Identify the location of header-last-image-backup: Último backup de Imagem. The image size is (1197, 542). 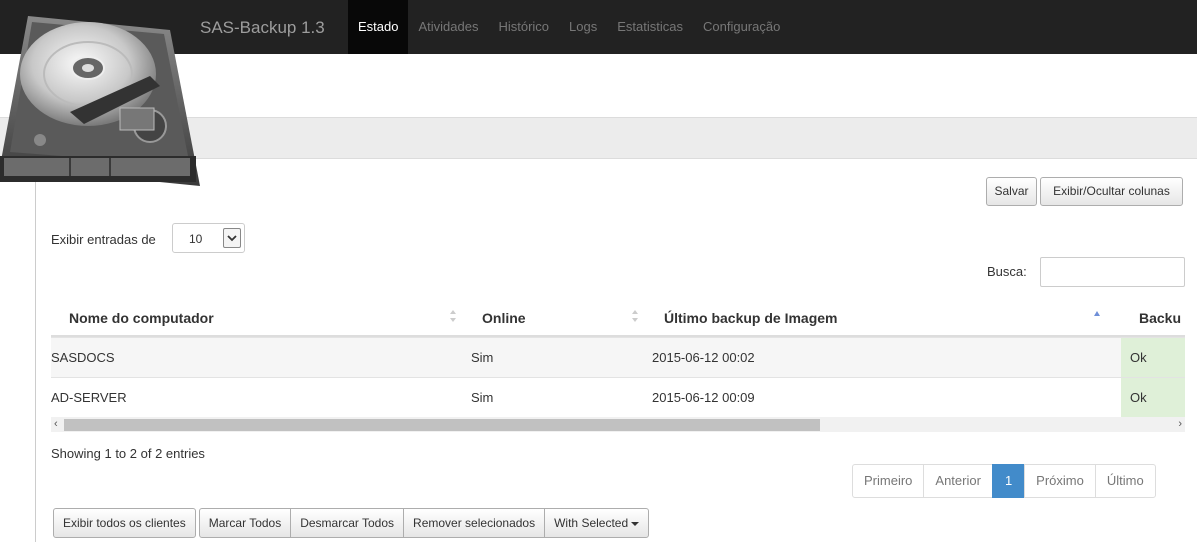
(750, 318).